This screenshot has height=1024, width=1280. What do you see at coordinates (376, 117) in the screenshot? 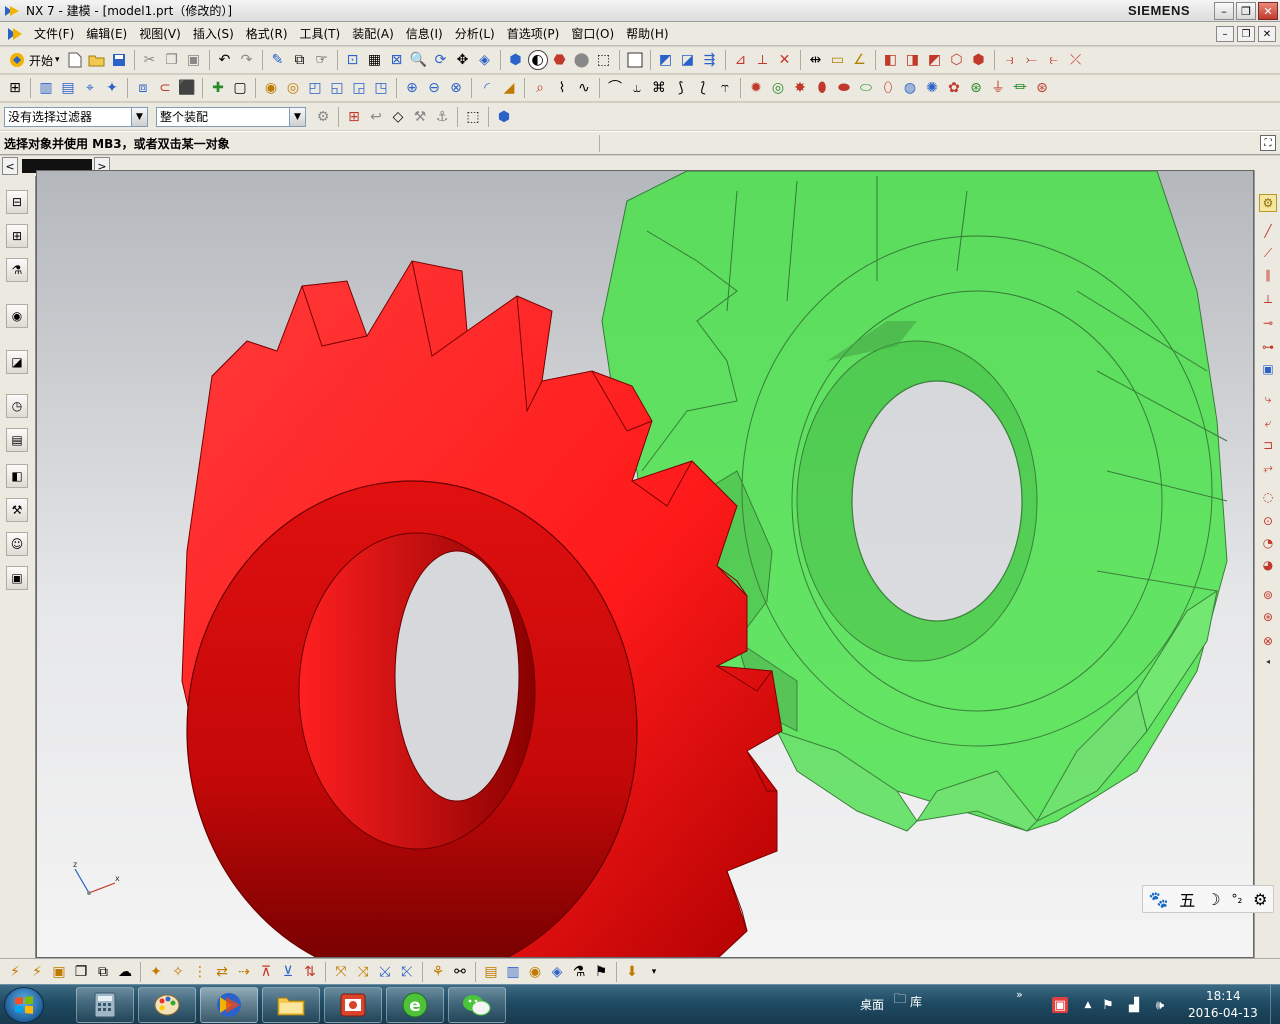
I see `snap-end-icon: ↩` at bounding box center [376, 117].